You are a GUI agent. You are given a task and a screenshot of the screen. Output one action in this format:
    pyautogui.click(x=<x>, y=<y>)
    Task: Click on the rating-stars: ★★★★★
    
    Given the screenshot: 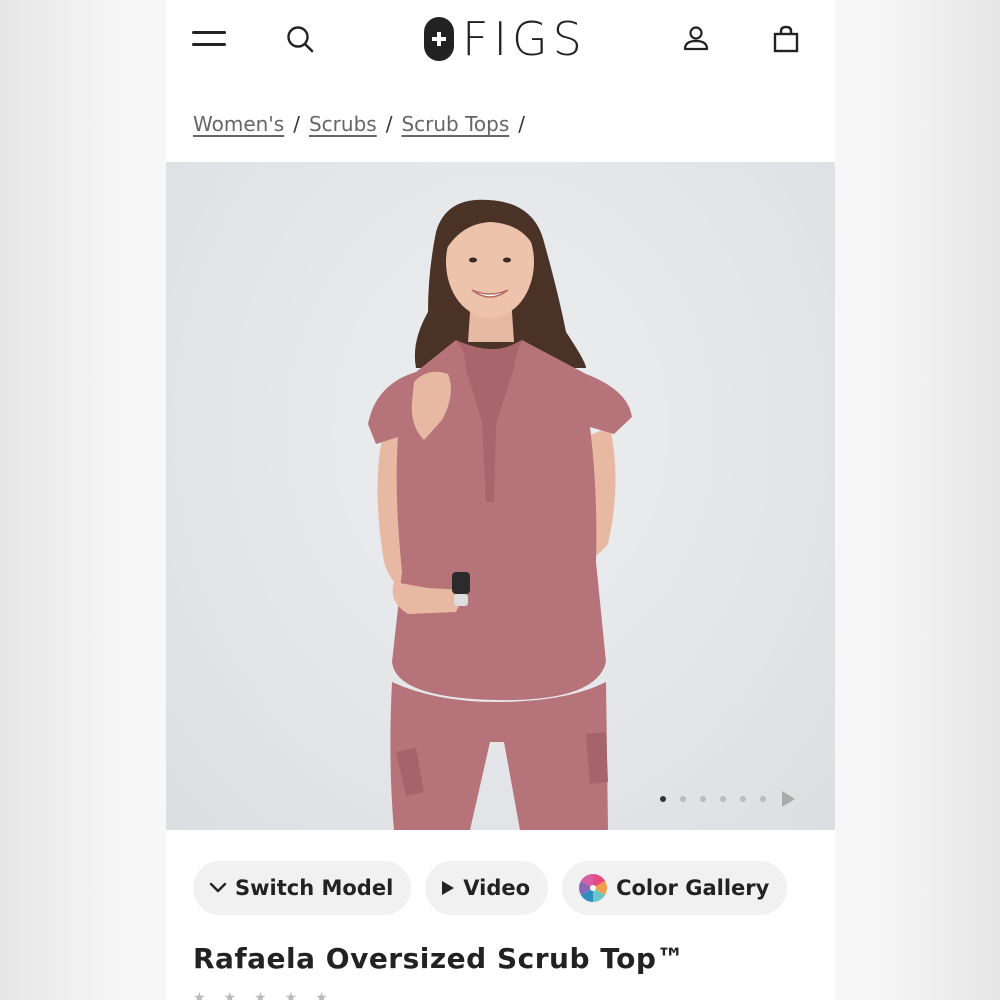 What is the action you would take?
    pyautogui.click(x=269, y=995)
    